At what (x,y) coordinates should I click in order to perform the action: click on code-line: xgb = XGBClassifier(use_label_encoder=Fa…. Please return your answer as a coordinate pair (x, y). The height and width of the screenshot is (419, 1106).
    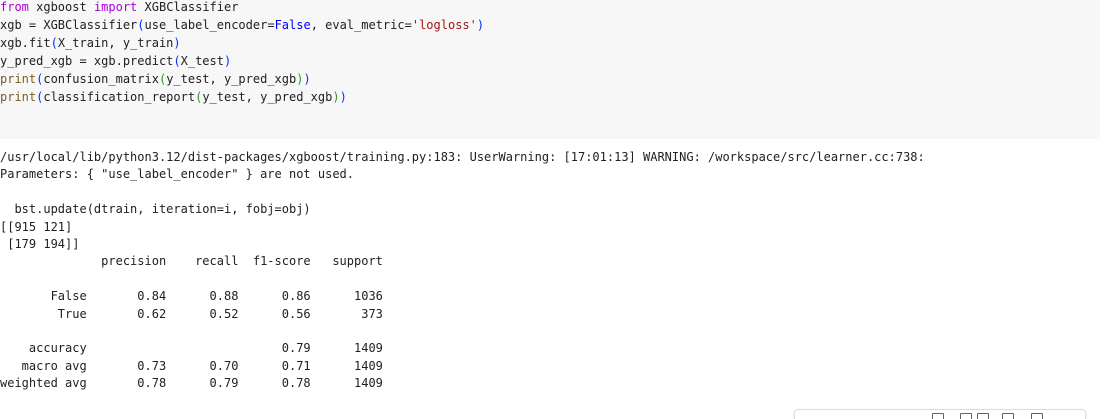
    Looking at the image, I should click on (242, 25).